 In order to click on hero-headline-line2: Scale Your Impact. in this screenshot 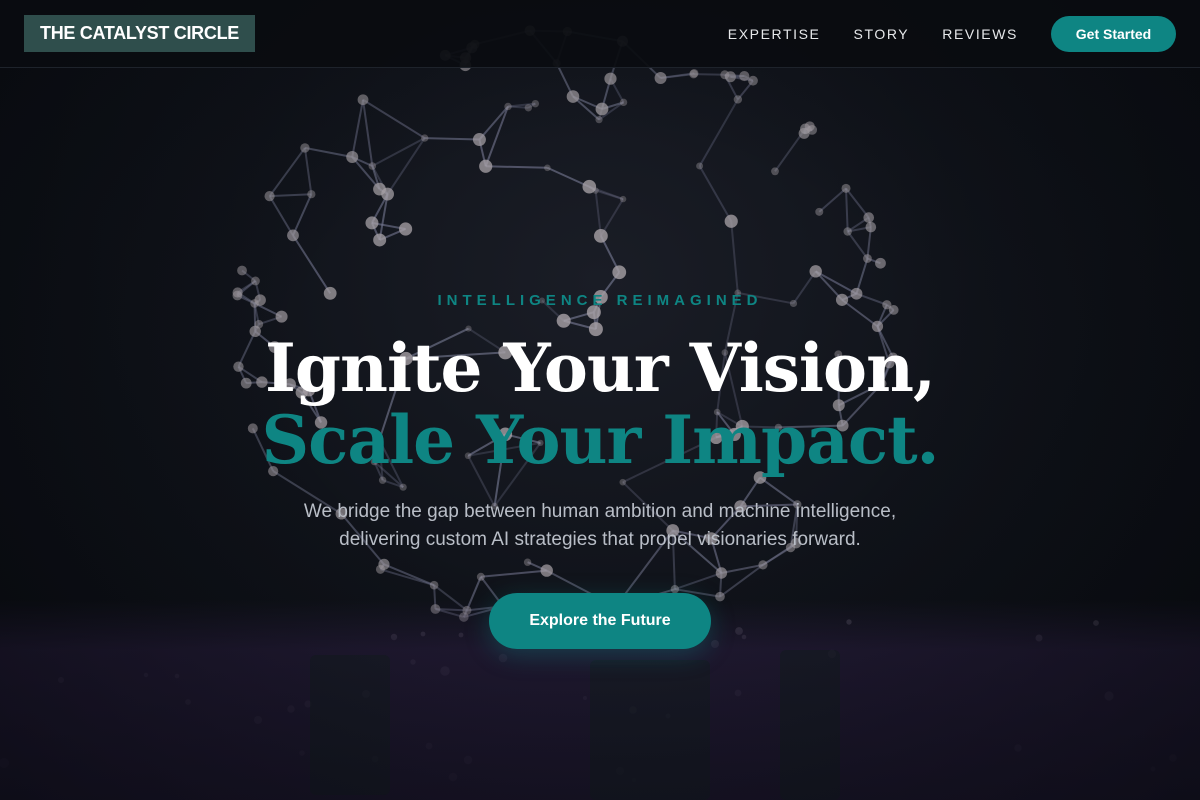, I will do `click(600, 440)`.